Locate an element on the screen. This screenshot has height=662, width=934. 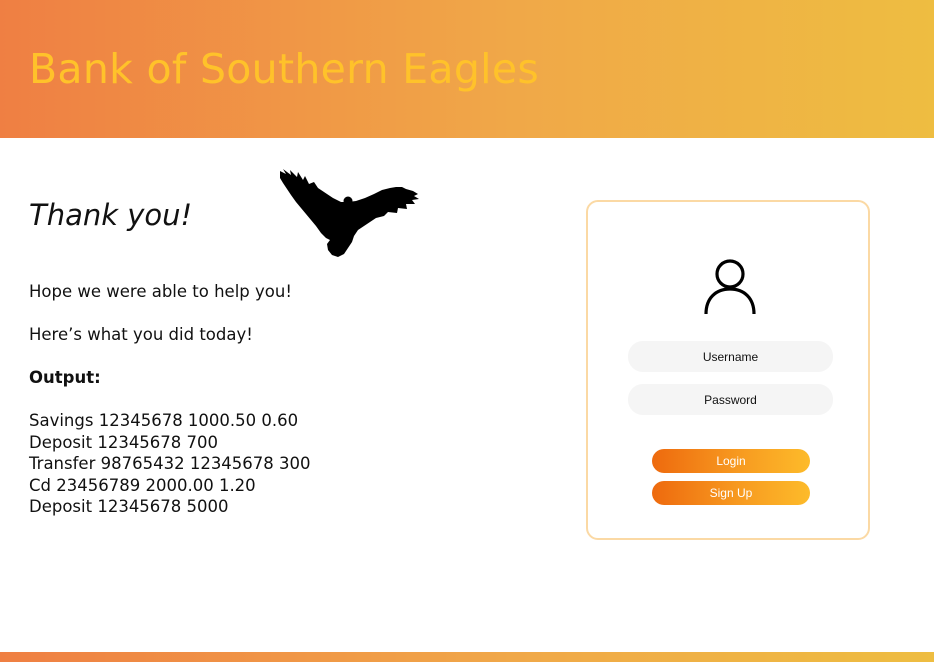
output-line: Savings 12345678 1000.50 0.60 is located at coordinates (164, 420).